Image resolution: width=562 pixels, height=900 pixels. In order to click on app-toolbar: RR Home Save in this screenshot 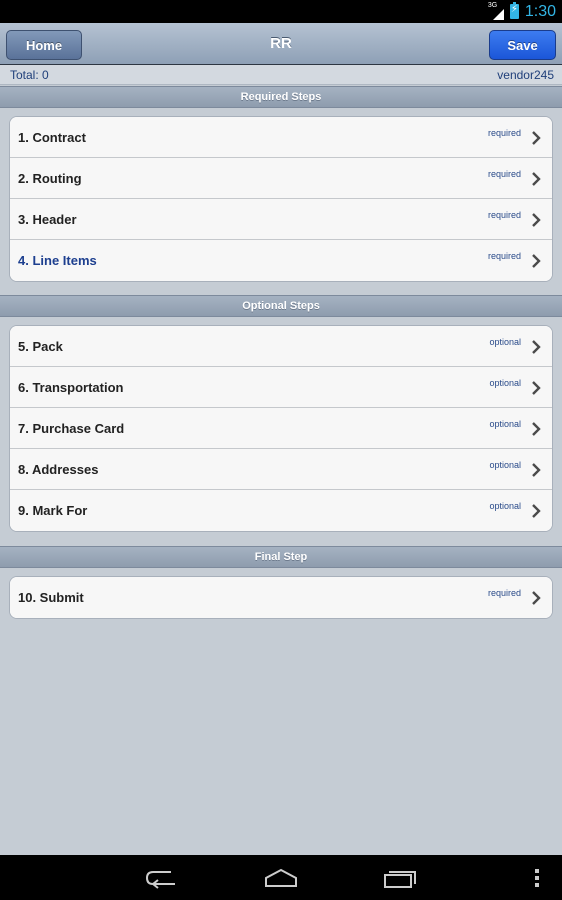, I will do `click(281, 44)`.